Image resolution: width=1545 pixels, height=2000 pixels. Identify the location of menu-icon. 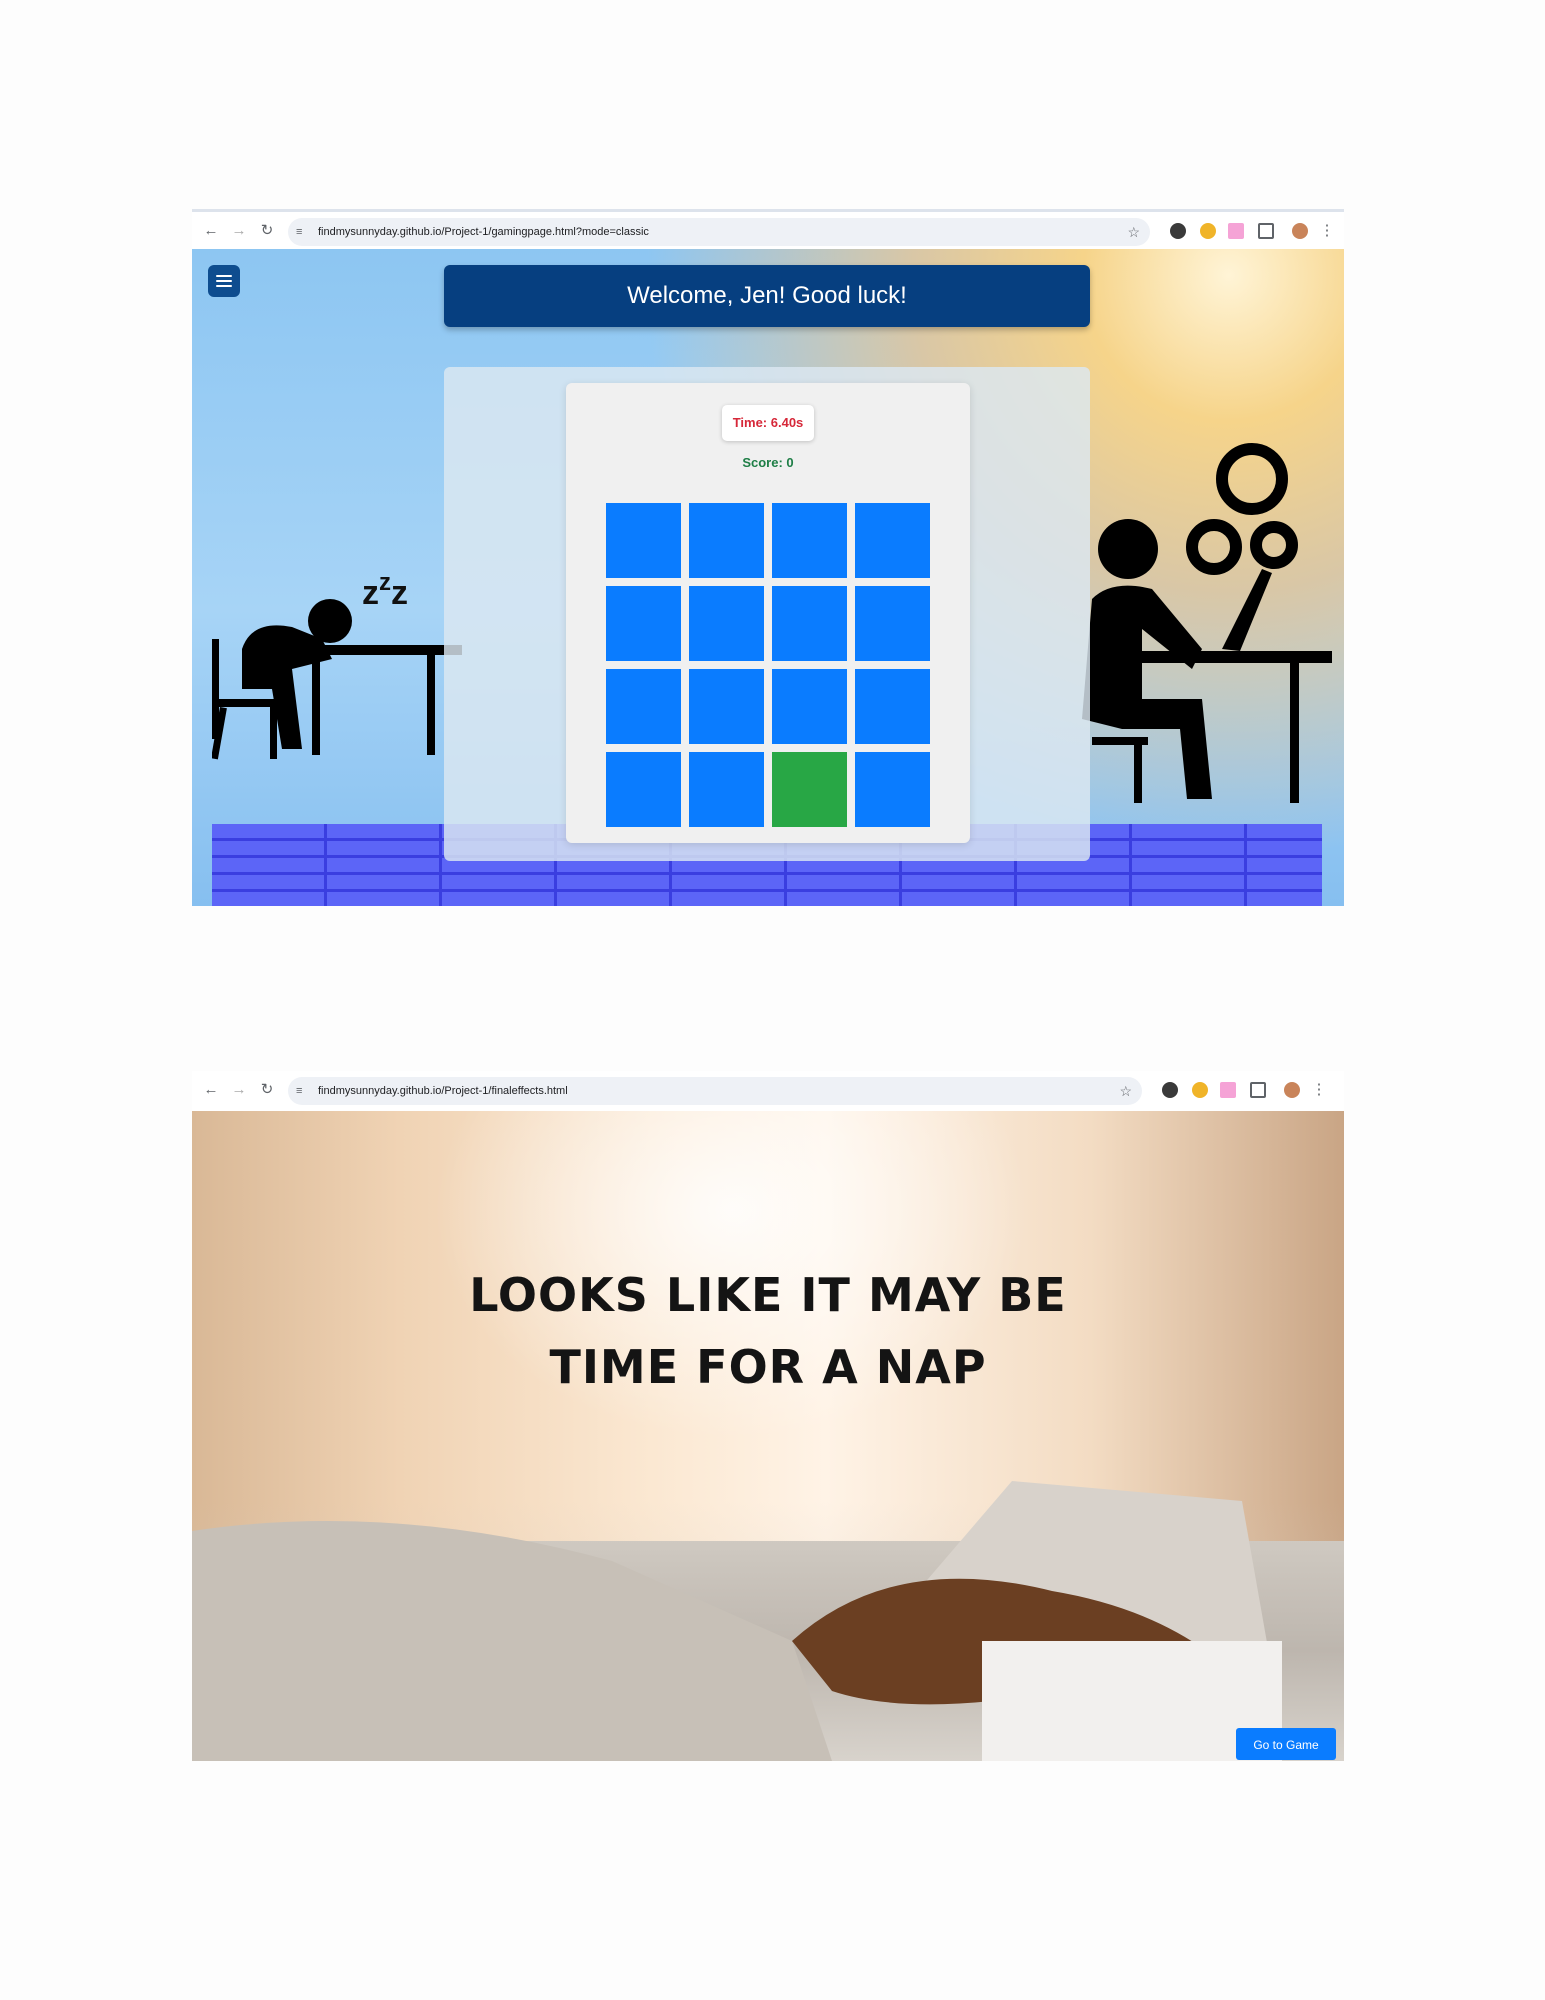
(224, 276).